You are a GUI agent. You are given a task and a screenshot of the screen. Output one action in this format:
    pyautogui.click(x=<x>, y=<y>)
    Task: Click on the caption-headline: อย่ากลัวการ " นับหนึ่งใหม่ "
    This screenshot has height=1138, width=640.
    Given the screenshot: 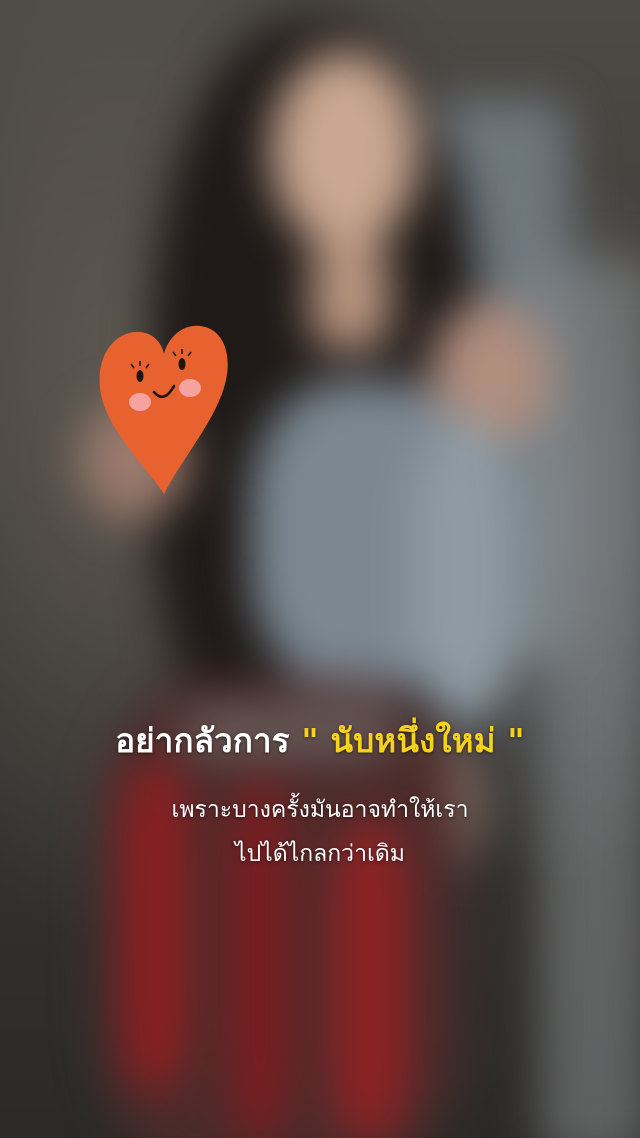 What is the action you would take?
    pyautogui.click(x=320, y=740)
    